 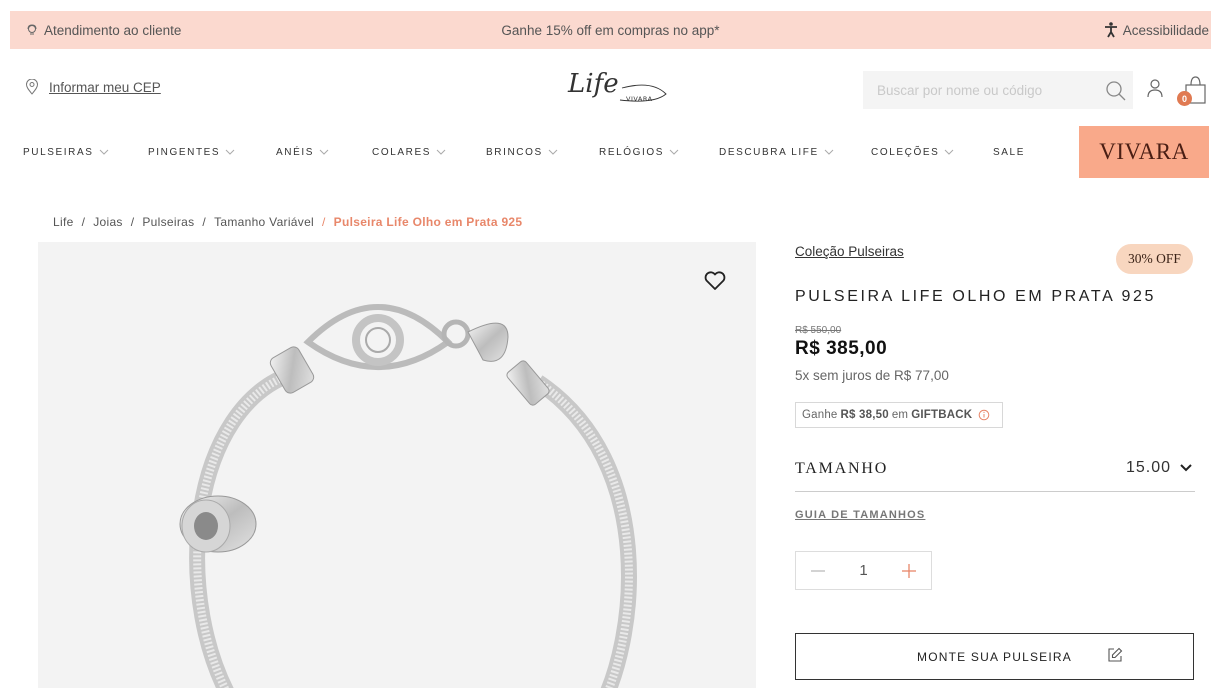 I want to click on cart-count-badge: 0, so click(x=1184, y=98).